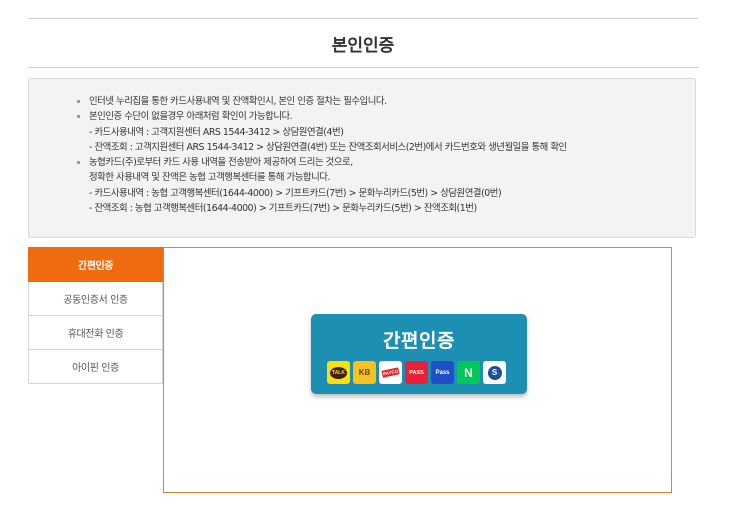 The image size is (740, 509). I want to click on naver-icon: N, so click(468, 372).